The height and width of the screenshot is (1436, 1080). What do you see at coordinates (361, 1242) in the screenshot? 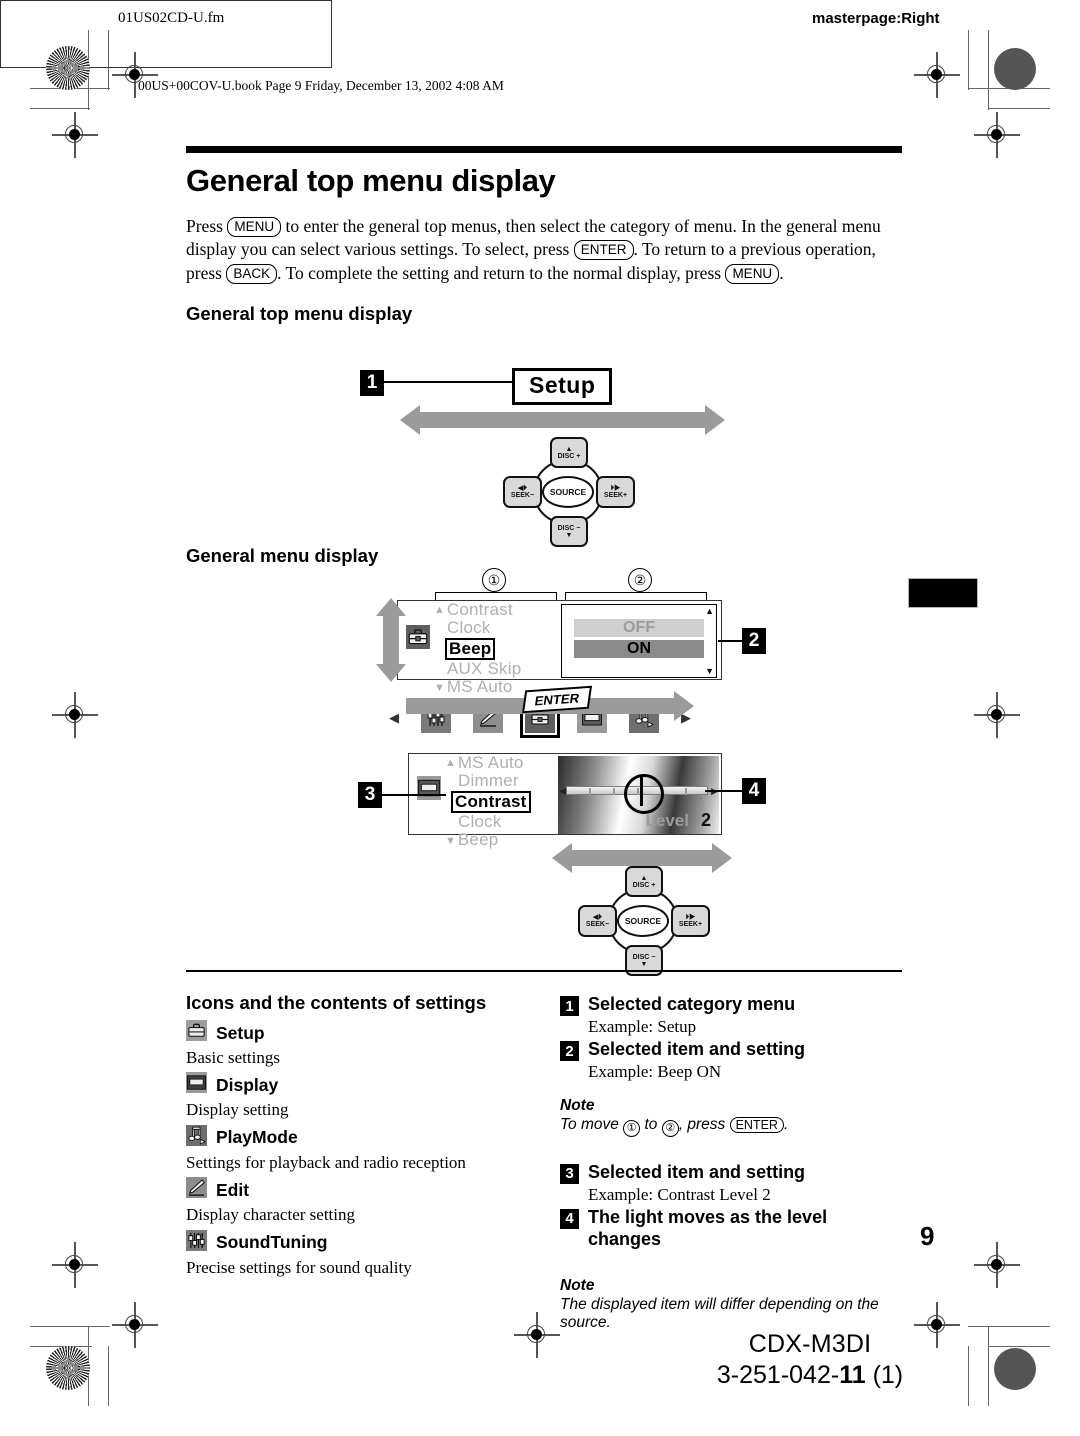
I see `icon-entry-soundtuning: SoundTuning` at bounding box center [361, 1242].